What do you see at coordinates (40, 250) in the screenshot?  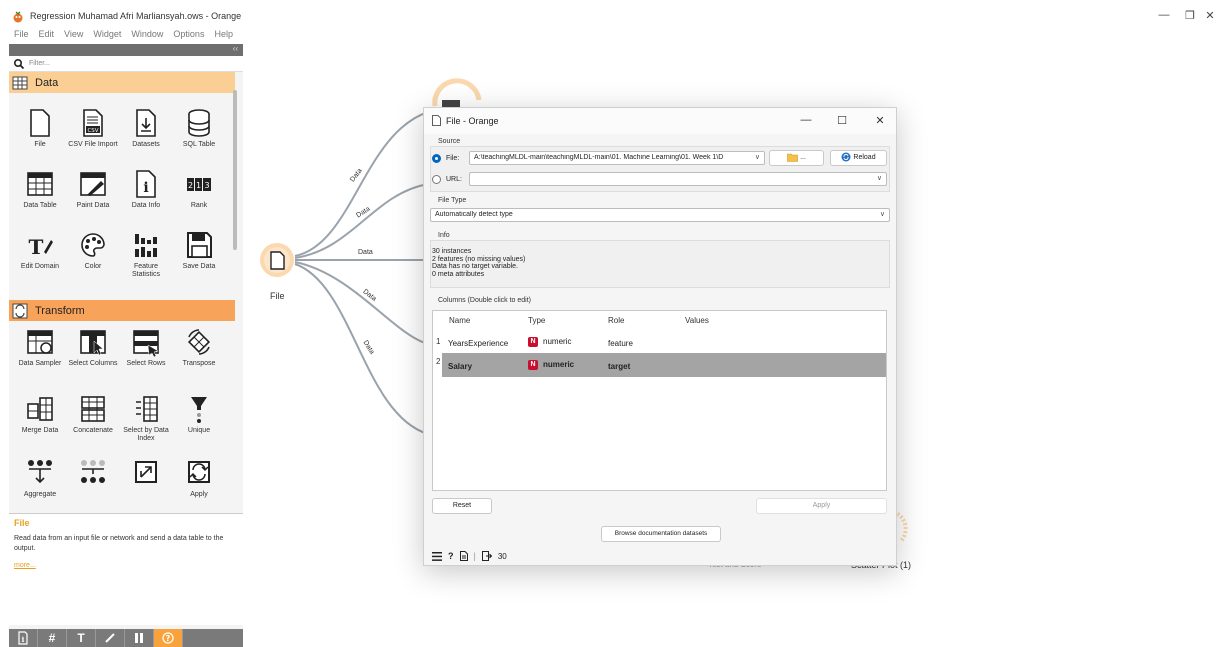 I see `widget-edit-domain: T Edit Domain` at bounding box center [40, 250].